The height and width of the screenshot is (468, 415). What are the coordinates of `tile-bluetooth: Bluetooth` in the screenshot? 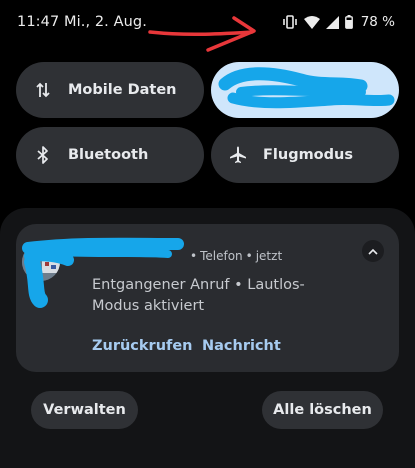 It's located at (110, 155).